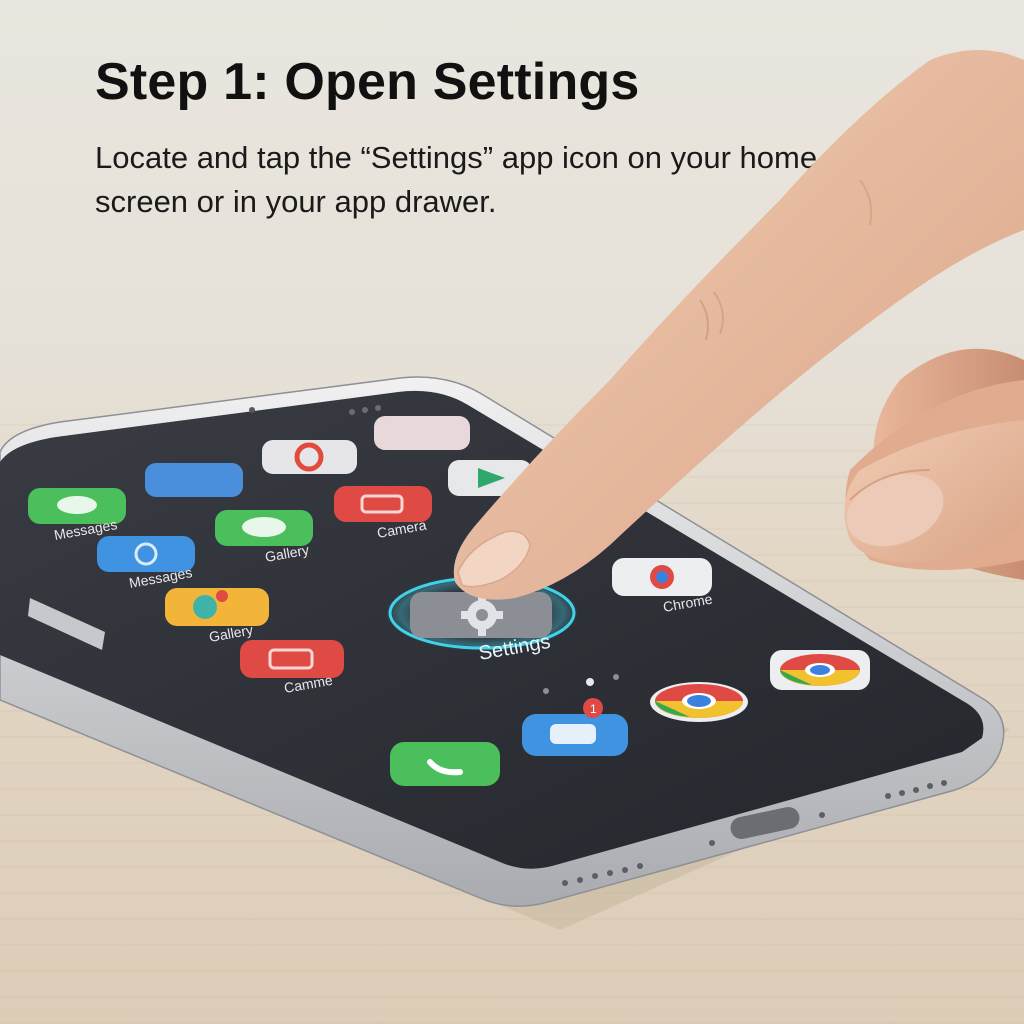 This screenshot has height=1024, width=1024. What do you see at coordinates (593, 709) in the screenshot?
I see `svg-text: 1` at bounding box center [593, 709].